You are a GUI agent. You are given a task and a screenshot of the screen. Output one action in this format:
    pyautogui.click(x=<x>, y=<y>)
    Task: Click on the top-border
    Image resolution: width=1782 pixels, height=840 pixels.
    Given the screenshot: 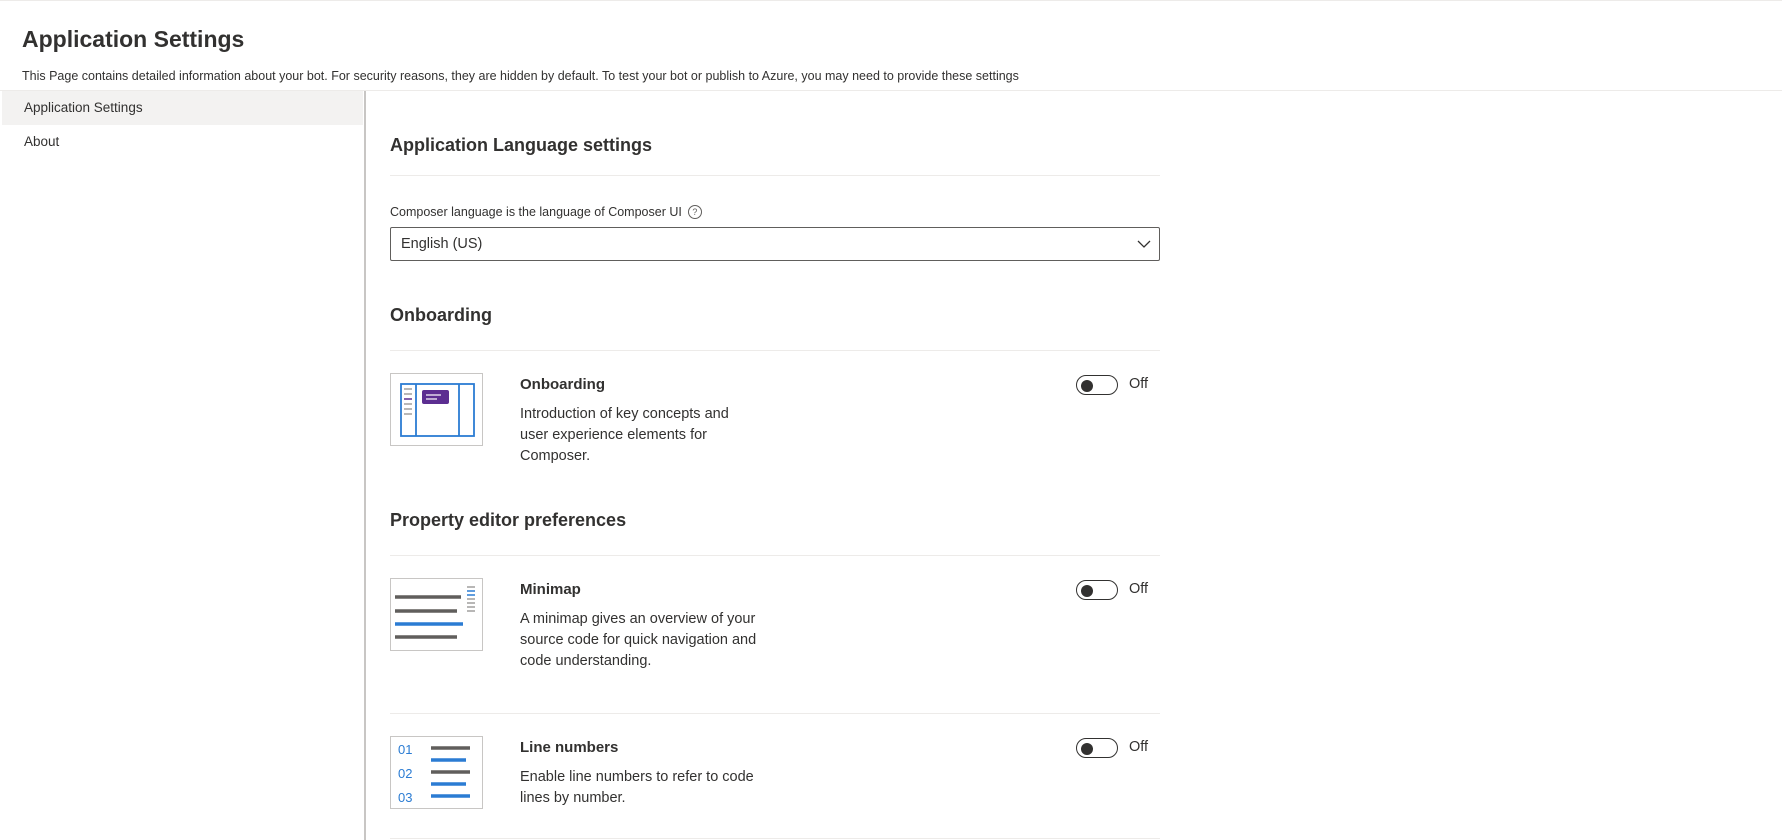 What is the action you would take?
    pyautogui.click(x=891, y=0)
    